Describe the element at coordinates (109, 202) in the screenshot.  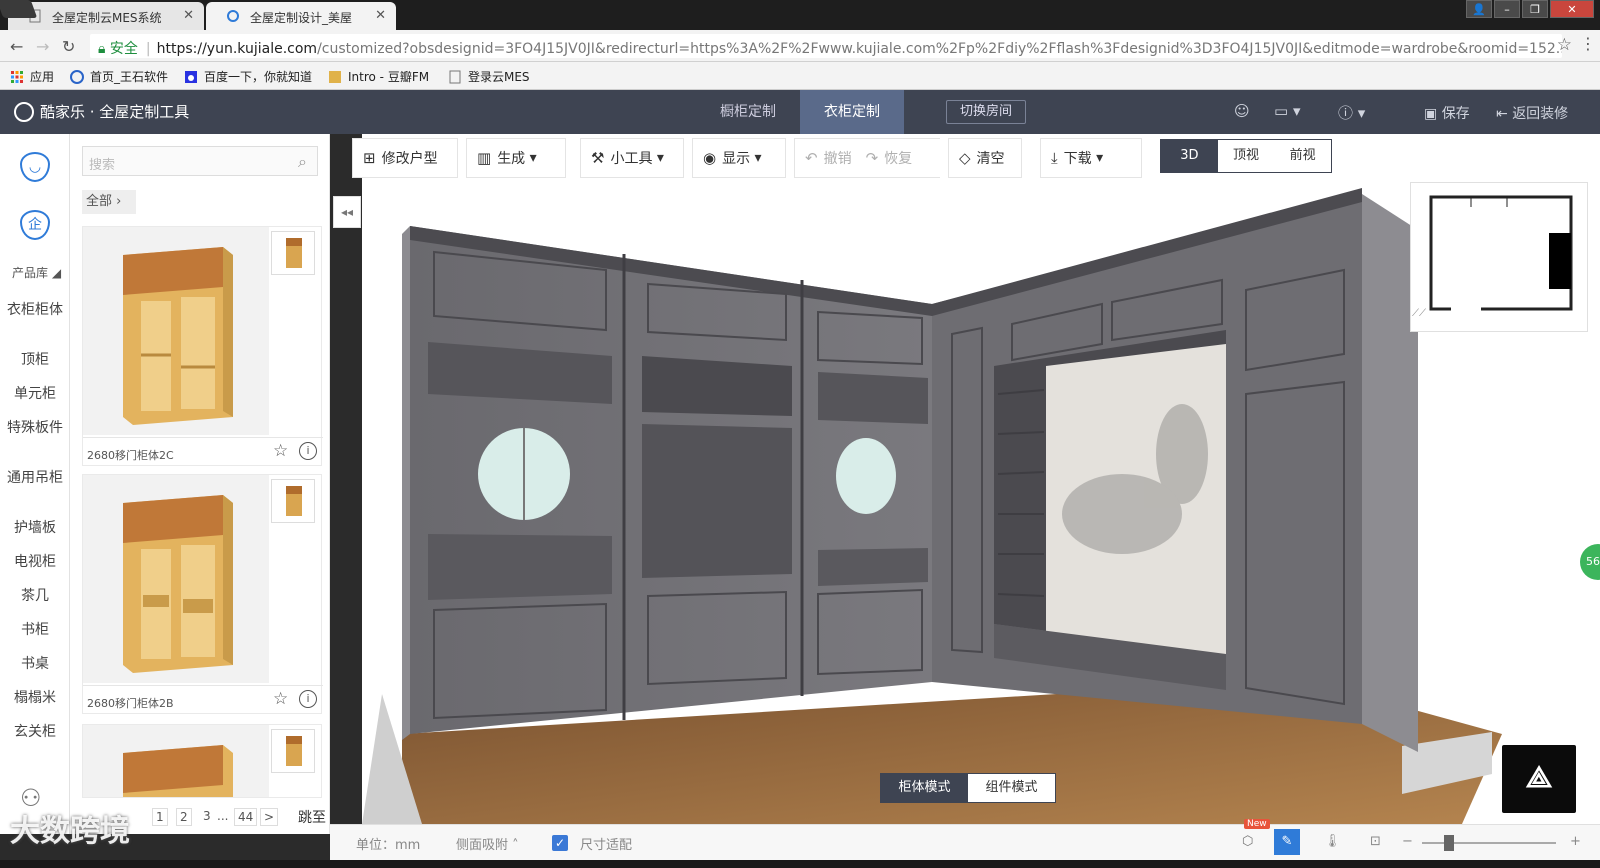
I see `filter-all-breadcrumb: 全部 ›` at that location.